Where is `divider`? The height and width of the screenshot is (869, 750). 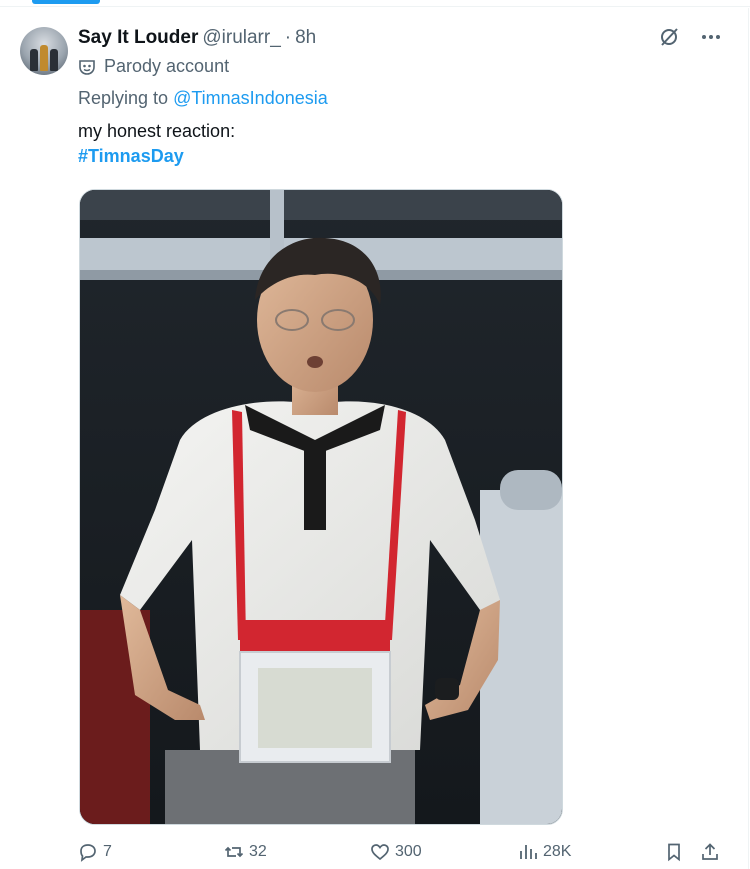 divider is located at coordinates (375, 6).